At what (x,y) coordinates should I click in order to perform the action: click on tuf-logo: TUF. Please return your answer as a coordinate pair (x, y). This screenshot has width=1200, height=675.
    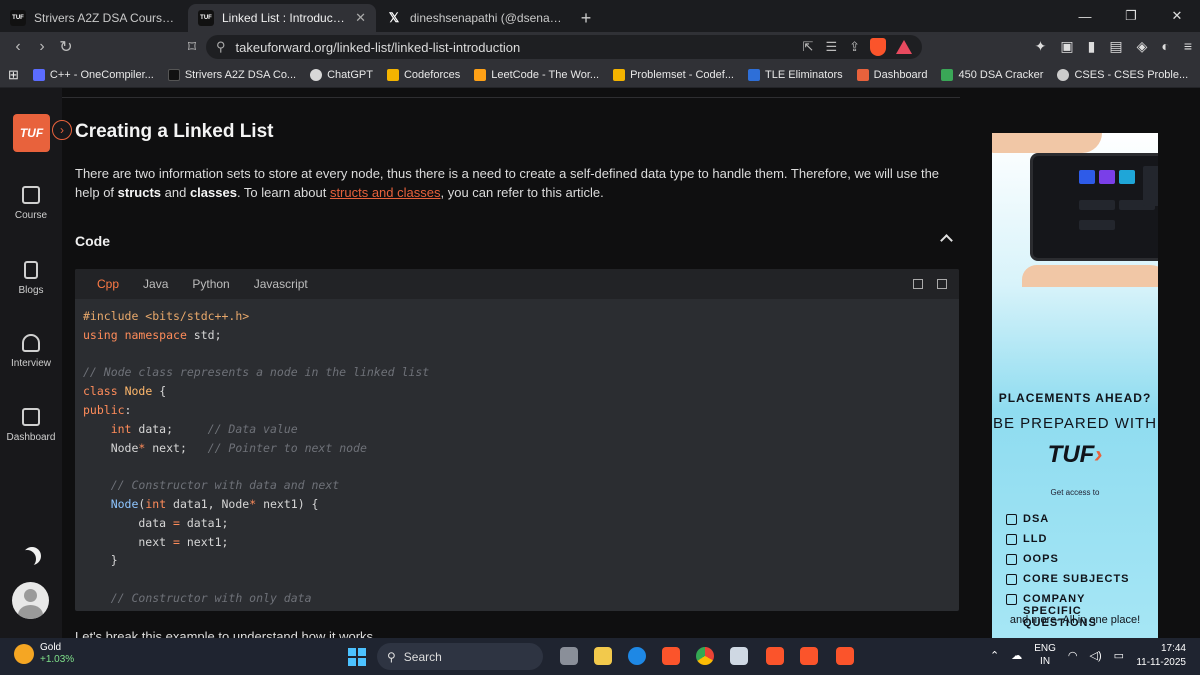
    Looking at the image, I should click on (31, 133).